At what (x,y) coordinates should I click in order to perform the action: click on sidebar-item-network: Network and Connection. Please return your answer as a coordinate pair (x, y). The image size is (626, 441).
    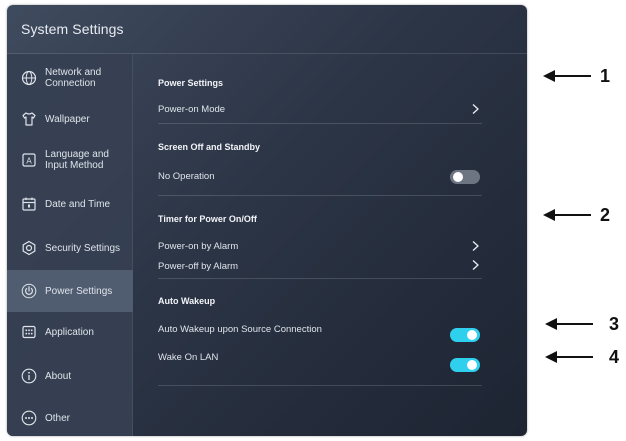
    Looking at the image, I should click on (70, 78).